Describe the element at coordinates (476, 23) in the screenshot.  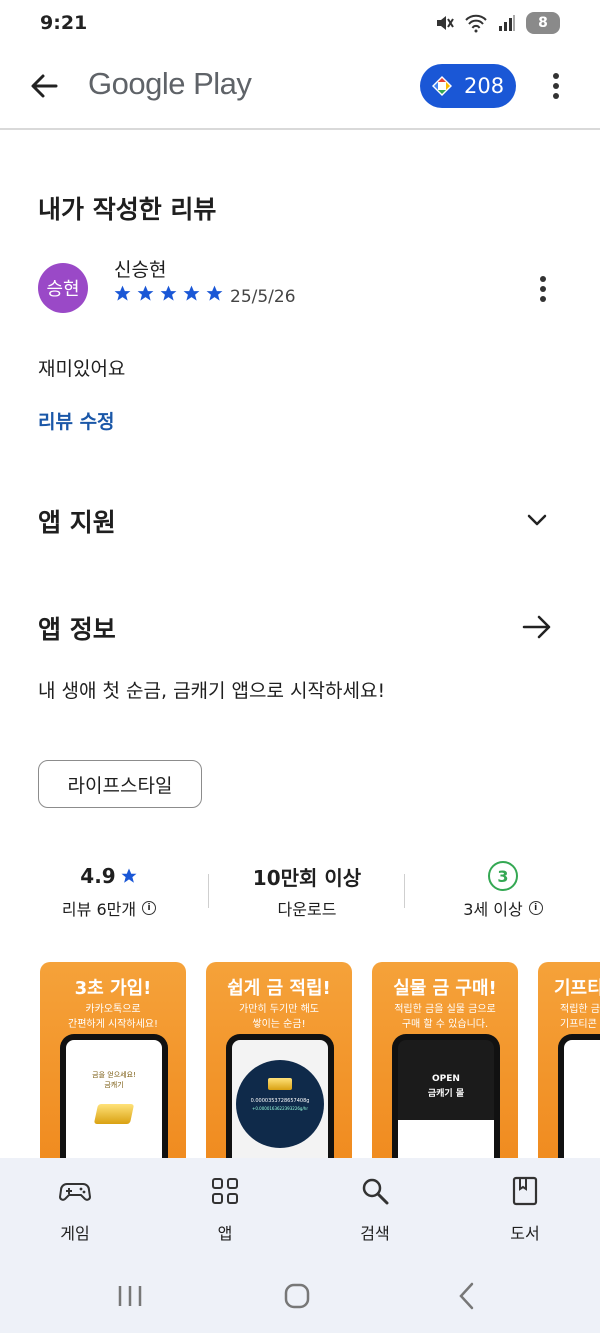
I see `wifi-icon` at that location.